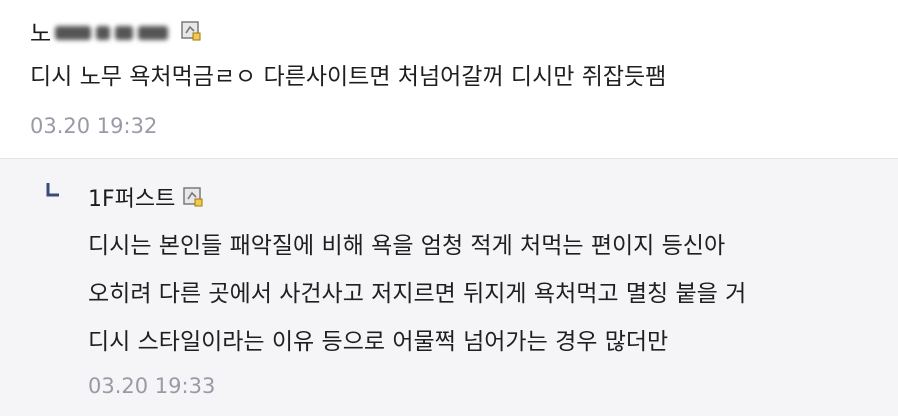 The image size is (898, 416). Describe the element at coordinates (152, 386) in the screenshot. I see `reply-date: 03.20 19:33` at that location.